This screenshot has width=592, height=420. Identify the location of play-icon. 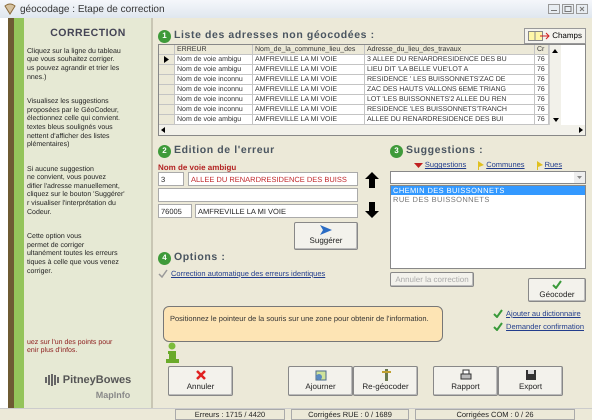
(326, 230).